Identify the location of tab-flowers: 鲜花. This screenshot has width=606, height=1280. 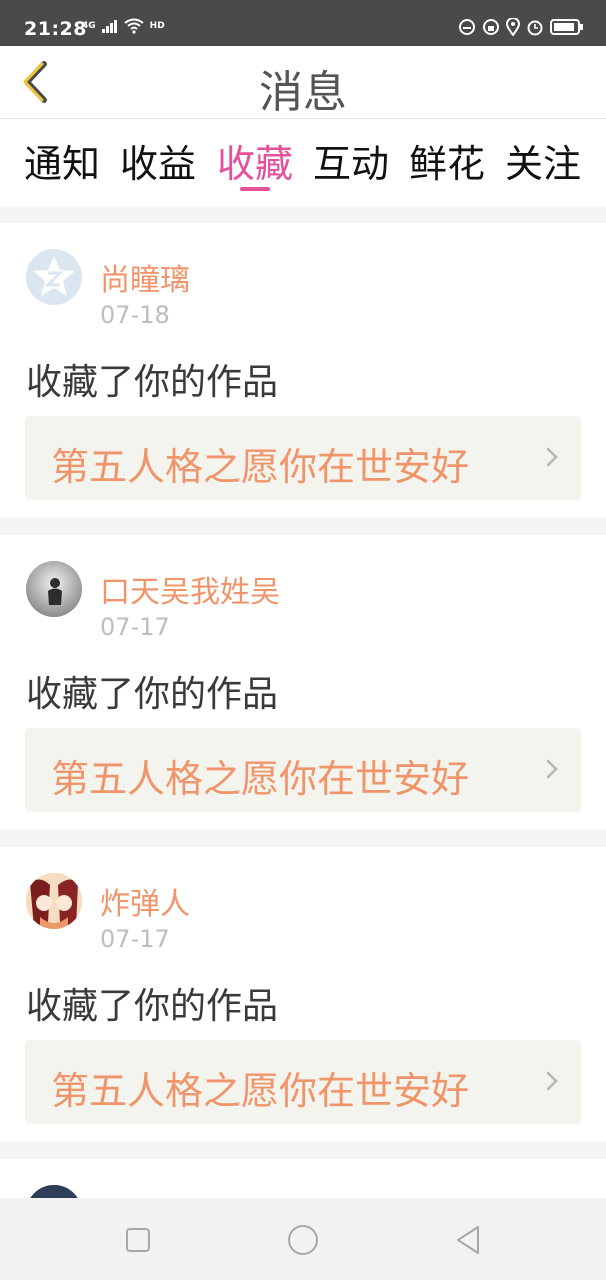
(447, 160).